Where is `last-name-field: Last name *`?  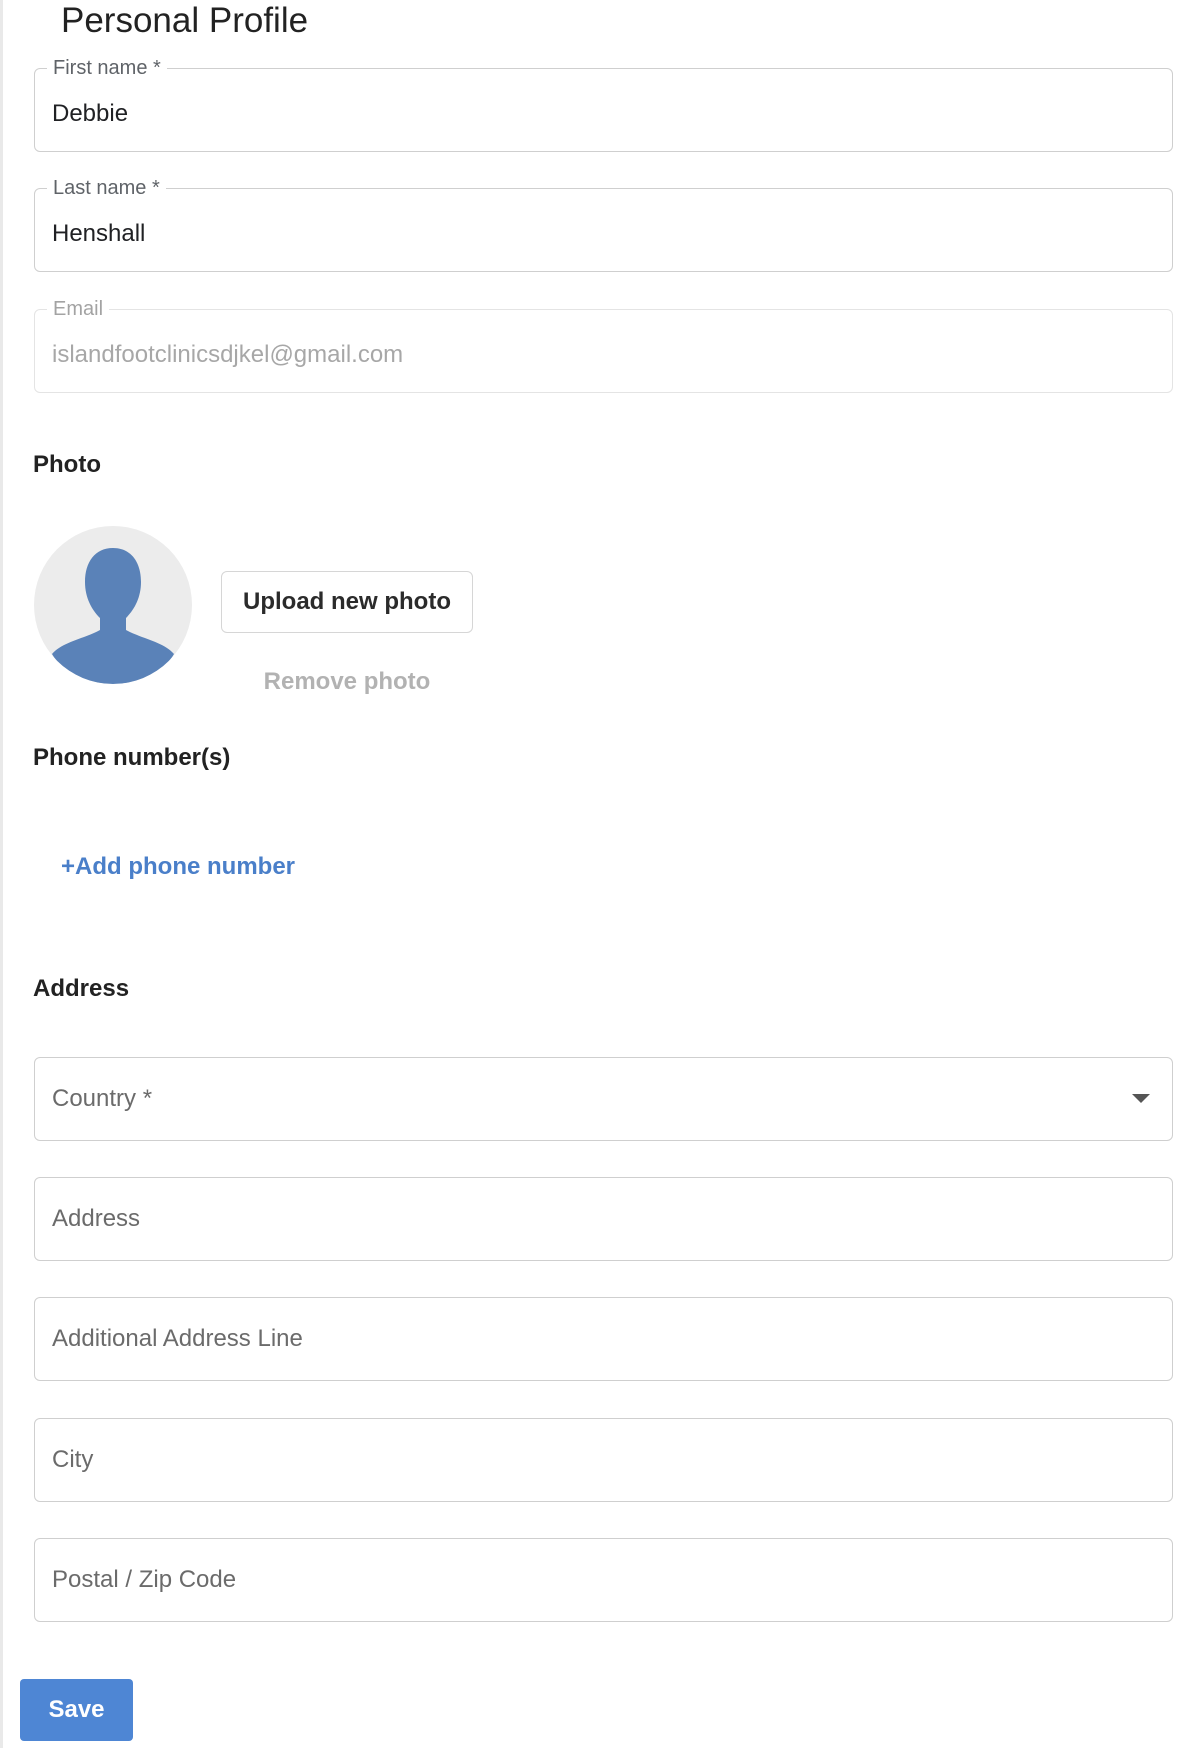 last-name-field: Last name * is located at coordinates (603, 225).